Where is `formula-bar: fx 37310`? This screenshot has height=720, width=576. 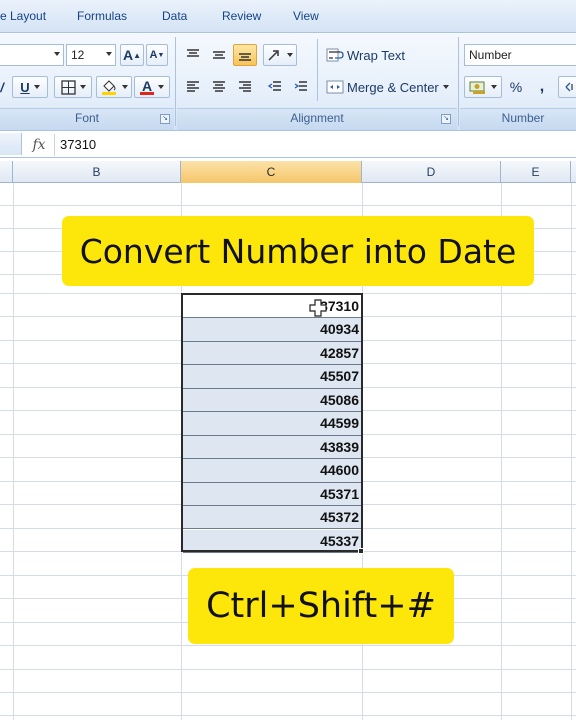 formula-bar: fx 37310 is located at coordinates (288, 144).